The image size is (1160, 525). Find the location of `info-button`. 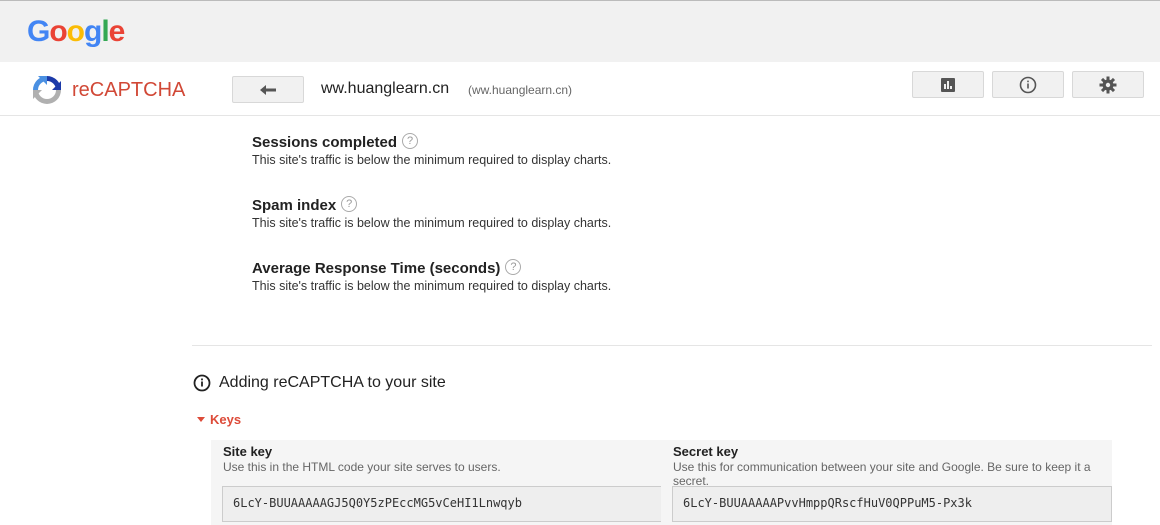

info-button is located at coordinates (1028, 84).